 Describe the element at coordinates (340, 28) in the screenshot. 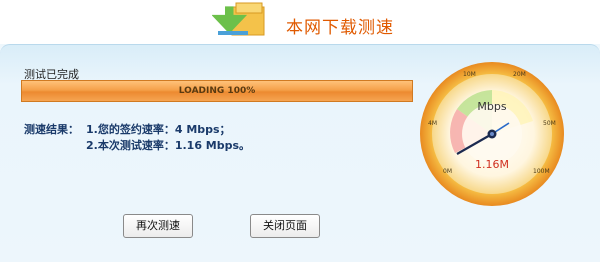

I see `page-title: 本网下载测速` at that location.